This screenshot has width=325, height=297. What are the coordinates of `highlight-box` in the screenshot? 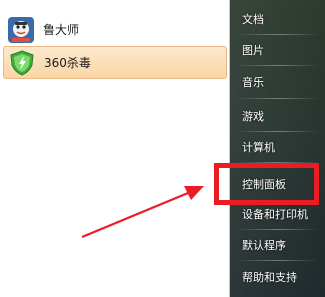 It's located at (266, 184).